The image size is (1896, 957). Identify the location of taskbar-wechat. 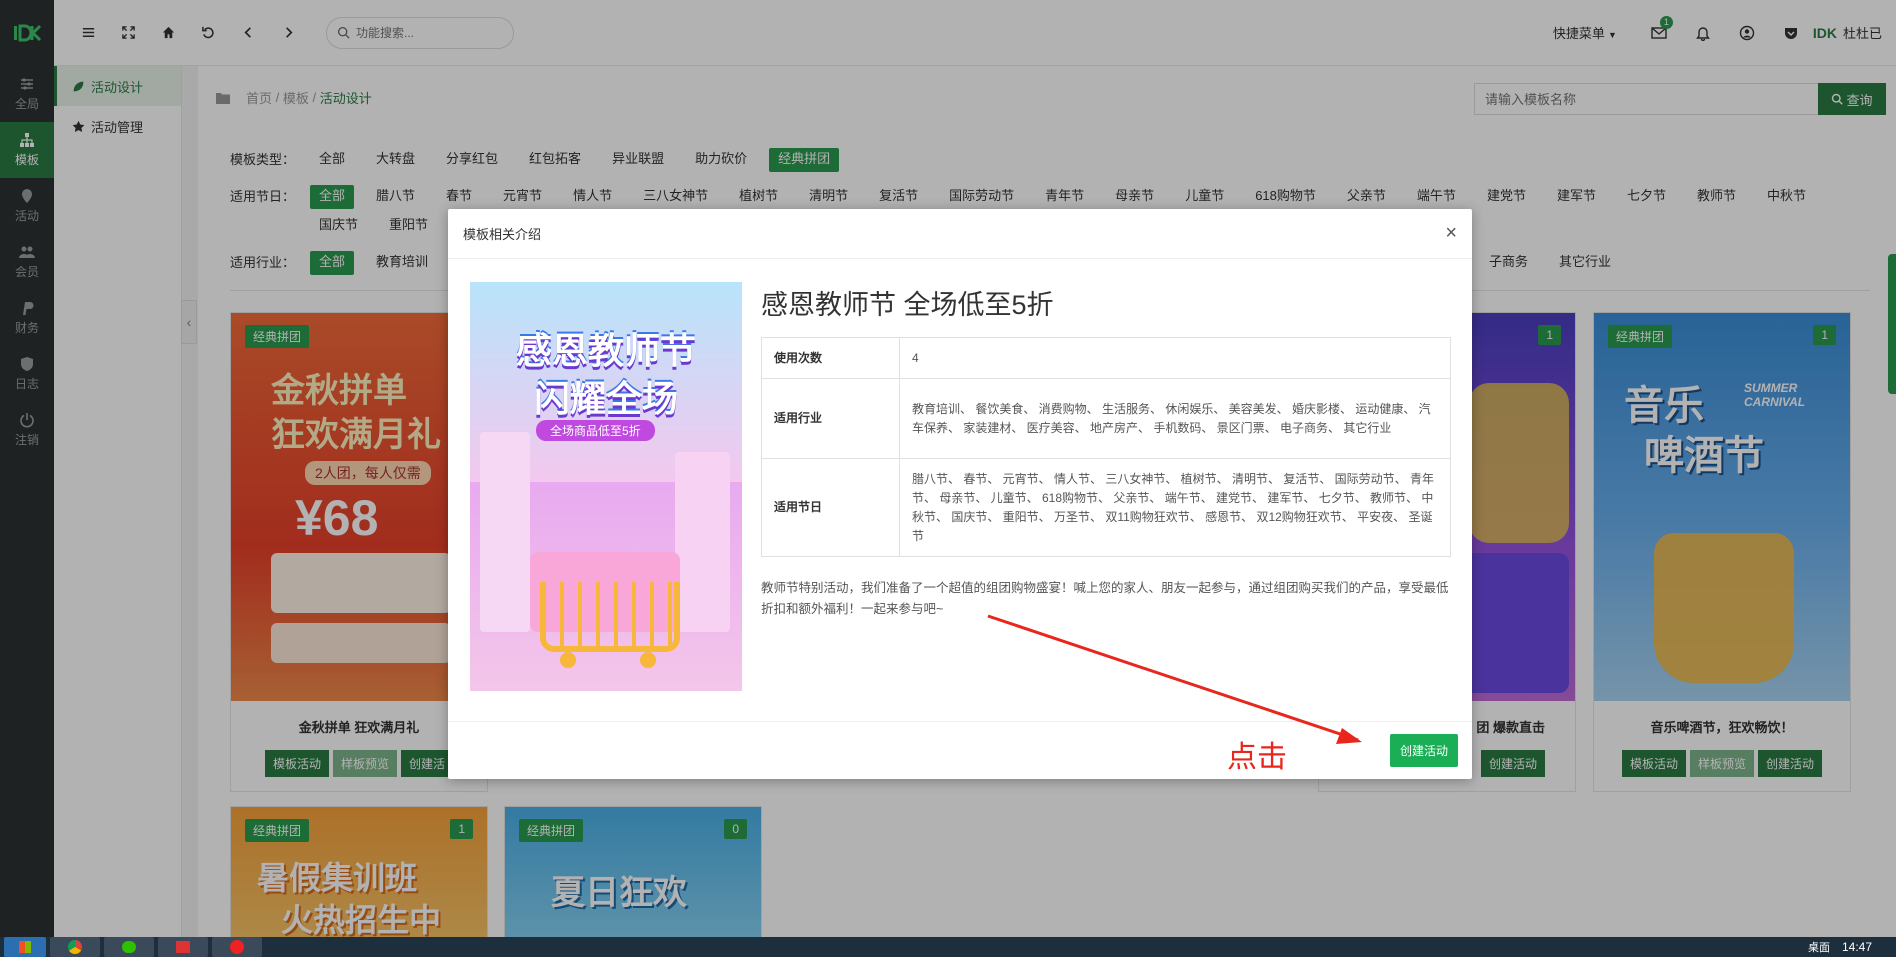
(129, 947).